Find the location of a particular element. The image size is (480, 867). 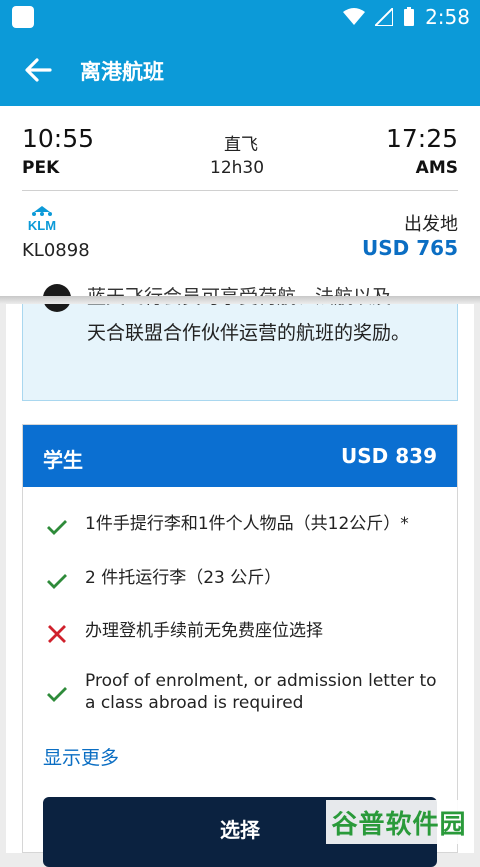

app-bar: 离港航班 is located at coordinates (240, 70).